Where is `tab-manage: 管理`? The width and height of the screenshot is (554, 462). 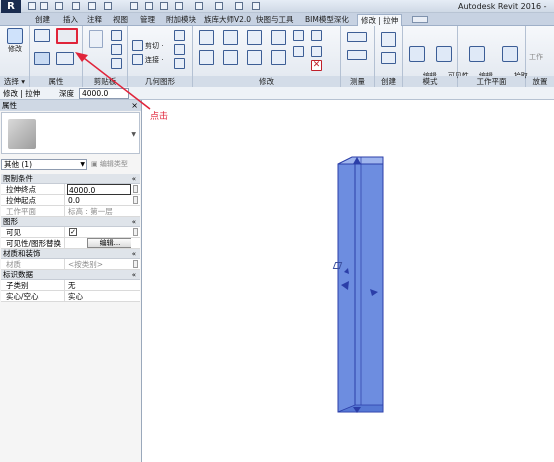 tab-manage: 管理 is located at coordinates (147, 20).